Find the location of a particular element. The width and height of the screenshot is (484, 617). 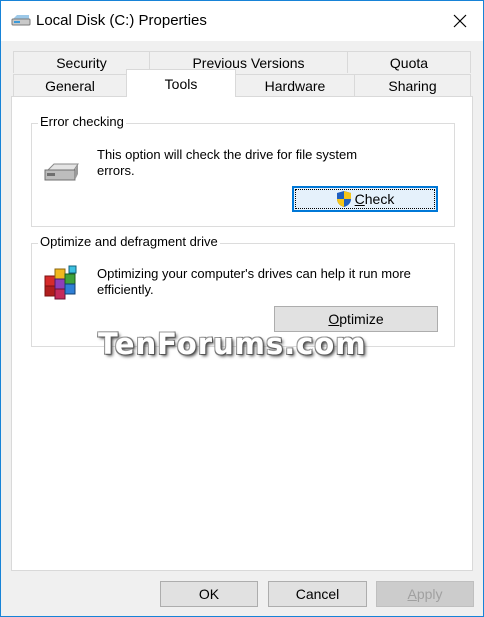

close-button is located at coordinates (460, 21).